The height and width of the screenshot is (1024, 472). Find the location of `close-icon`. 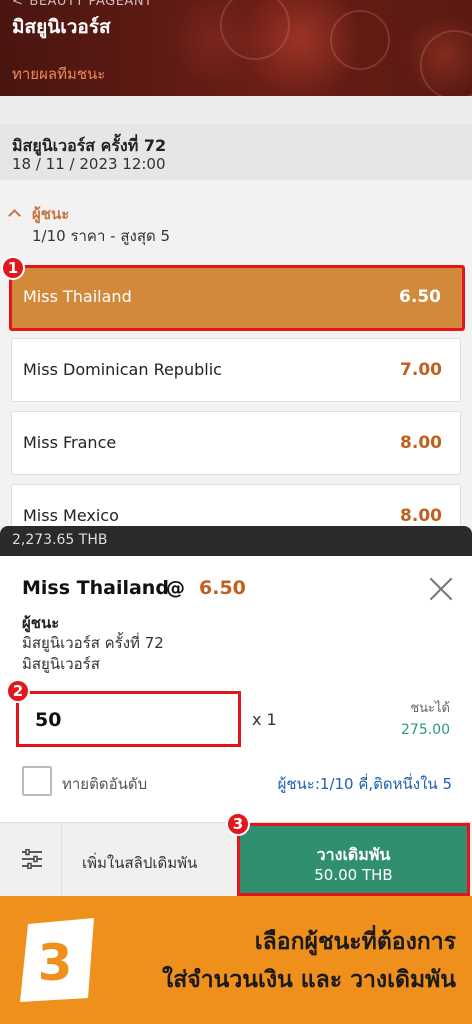

close-icon is located at coordinates (441, 589).